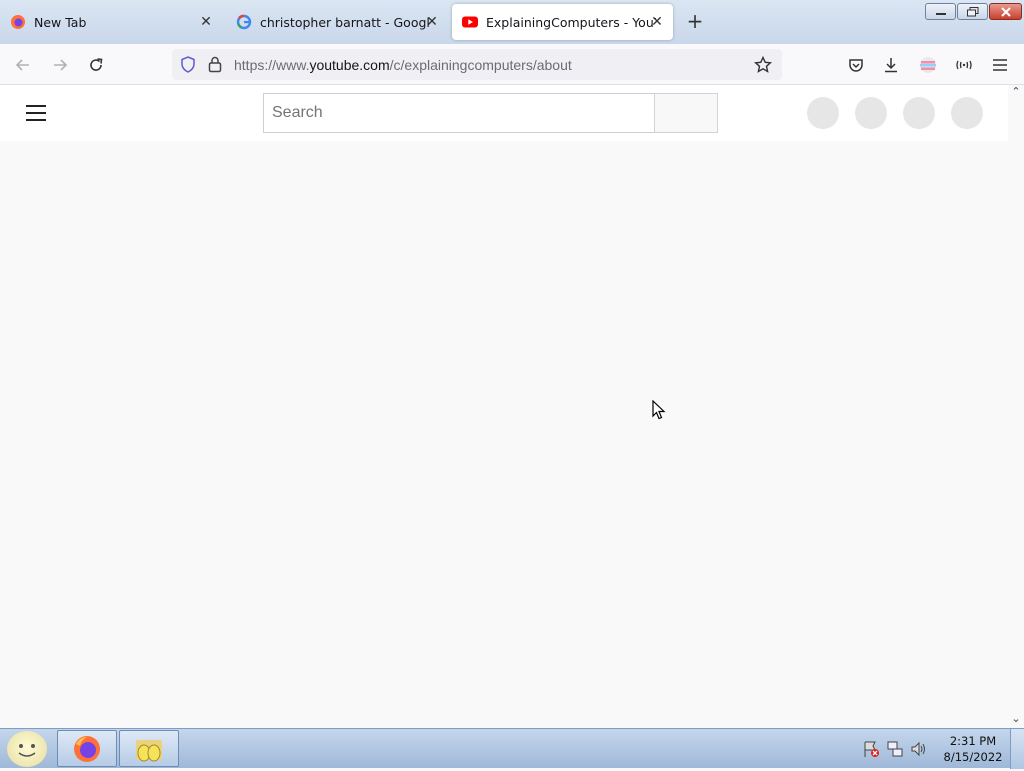 The width and height of the screenshot is (1024, 771). What do you see at coordinates (659, 410) in the screenshot?
I see `mouse-cursor-icon` at bounding box center [659, 410].